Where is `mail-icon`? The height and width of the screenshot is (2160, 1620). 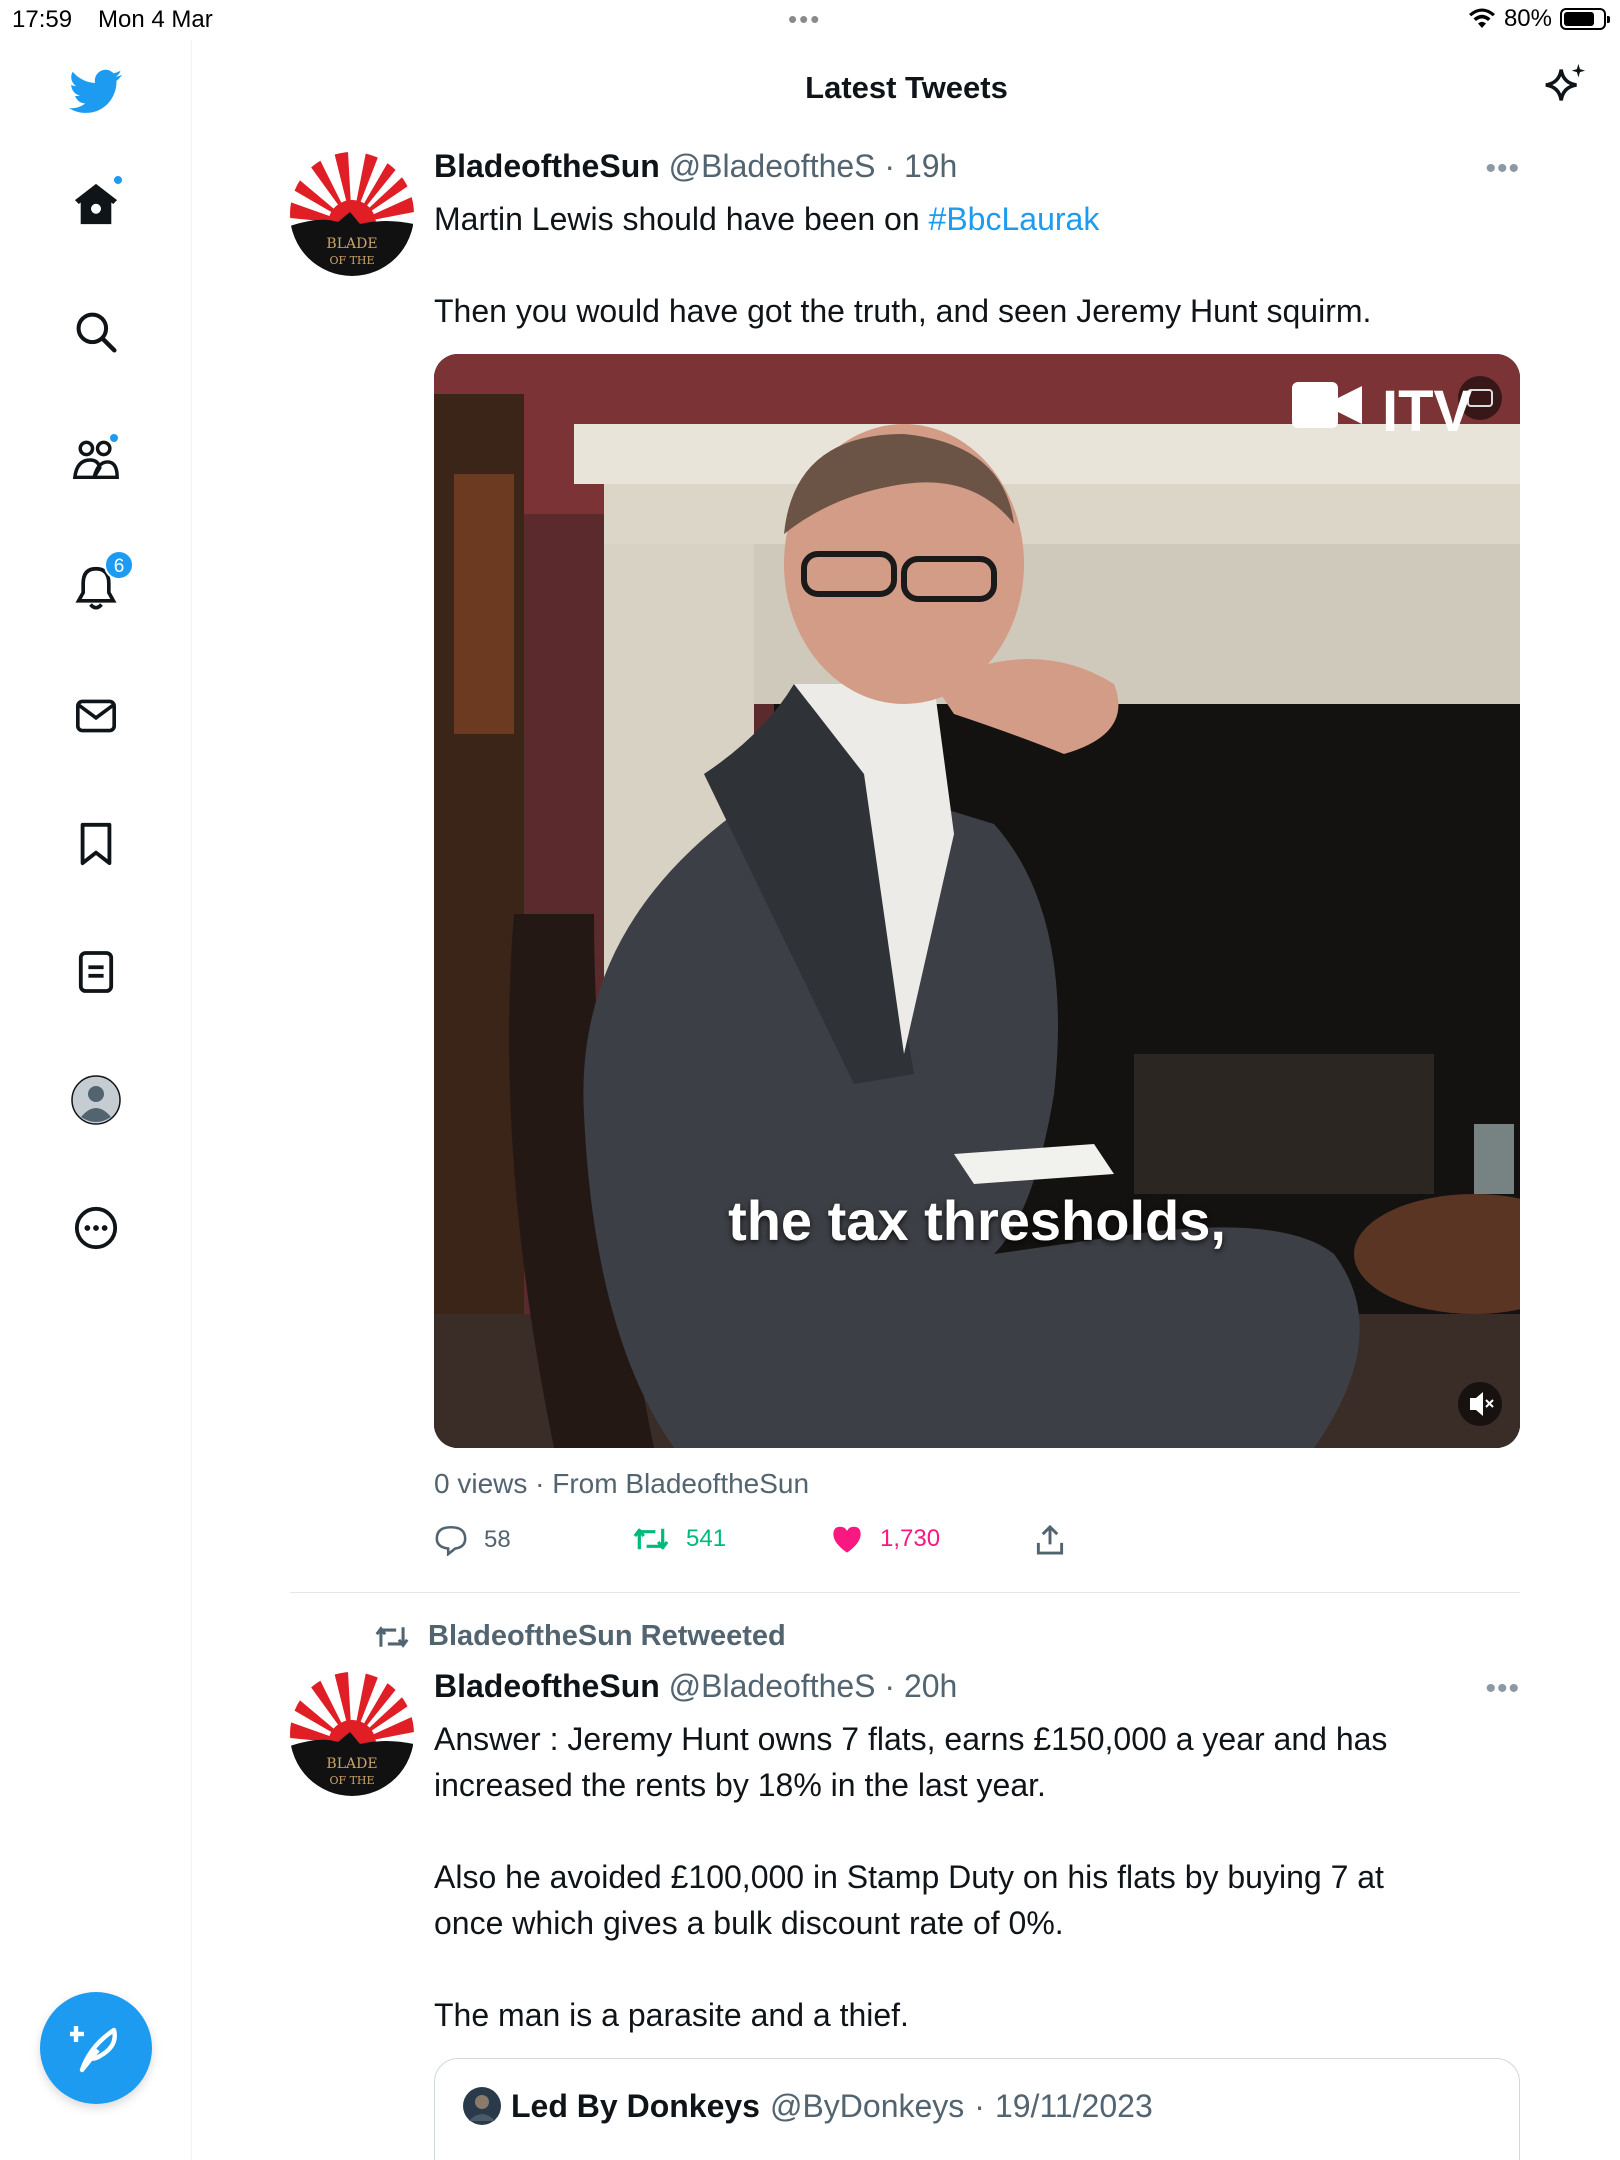
mail-icon is located at coordinates (96, 716).